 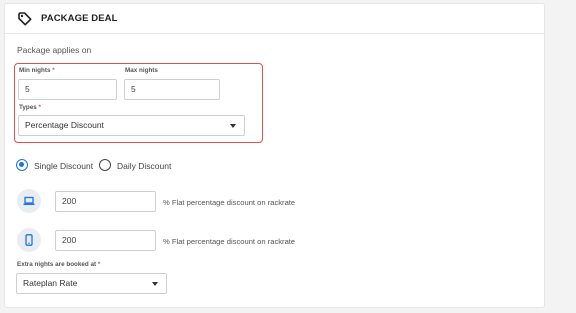 I want to click on extra-nights-select: Rateplan Rate, so click(x=91, y=283).